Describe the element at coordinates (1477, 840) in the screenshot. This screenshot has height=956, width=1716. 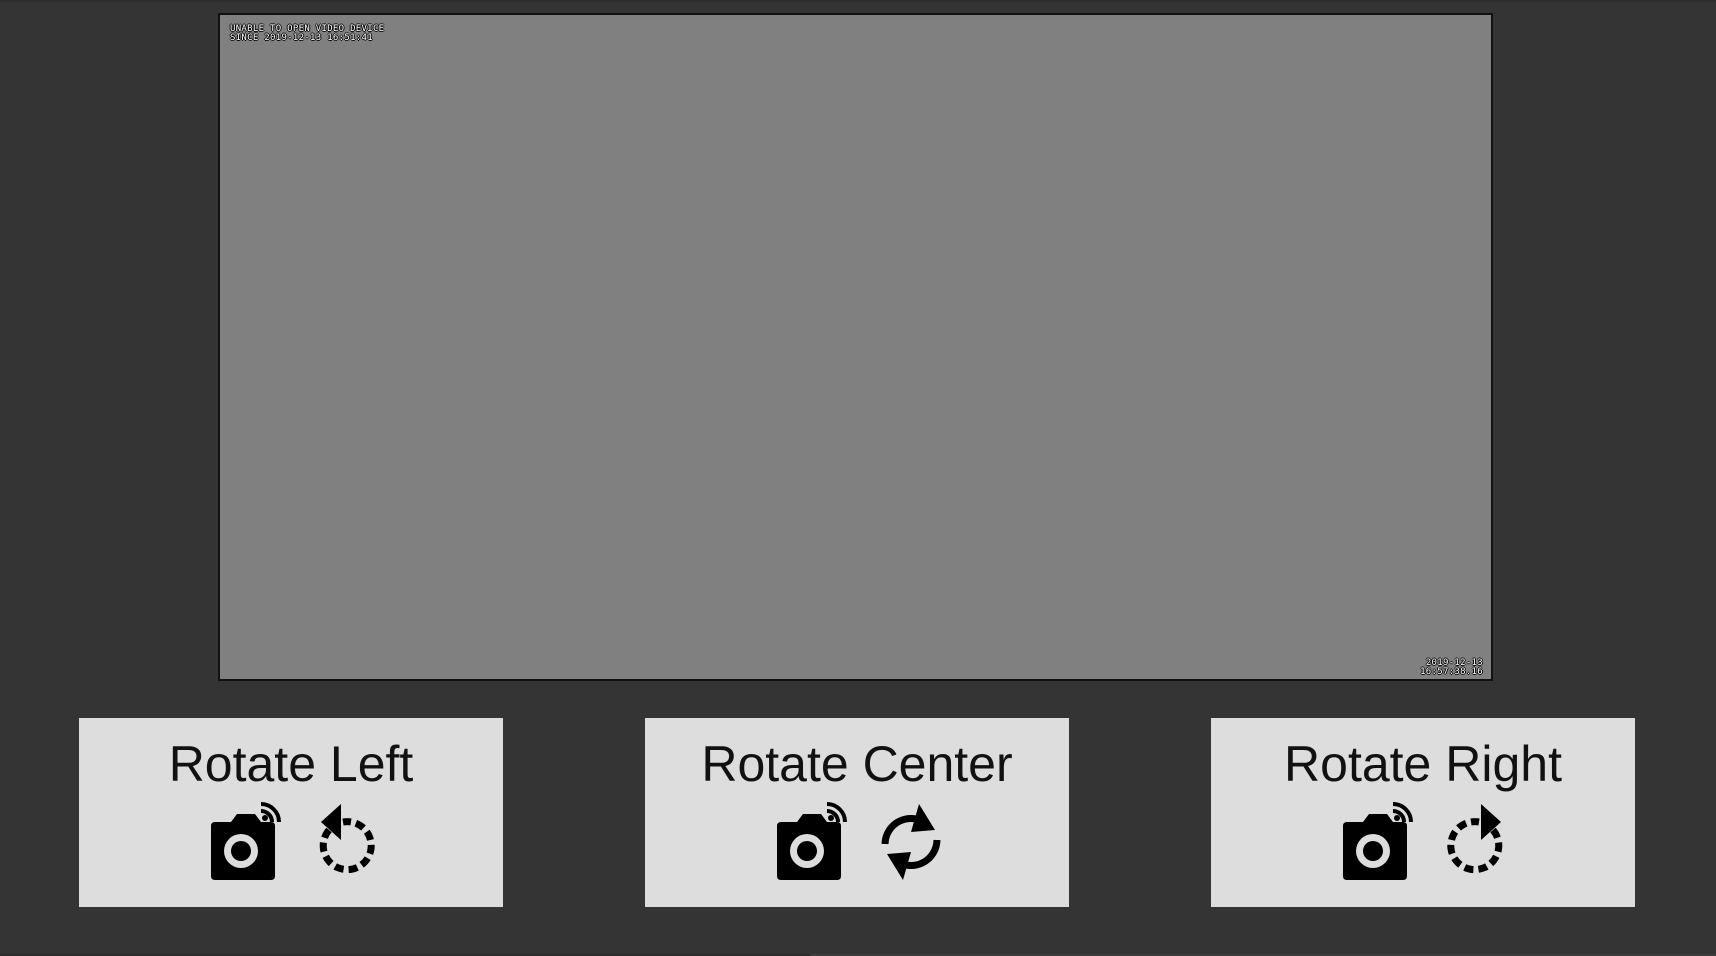
I see `rotate-right-icon` at that location.